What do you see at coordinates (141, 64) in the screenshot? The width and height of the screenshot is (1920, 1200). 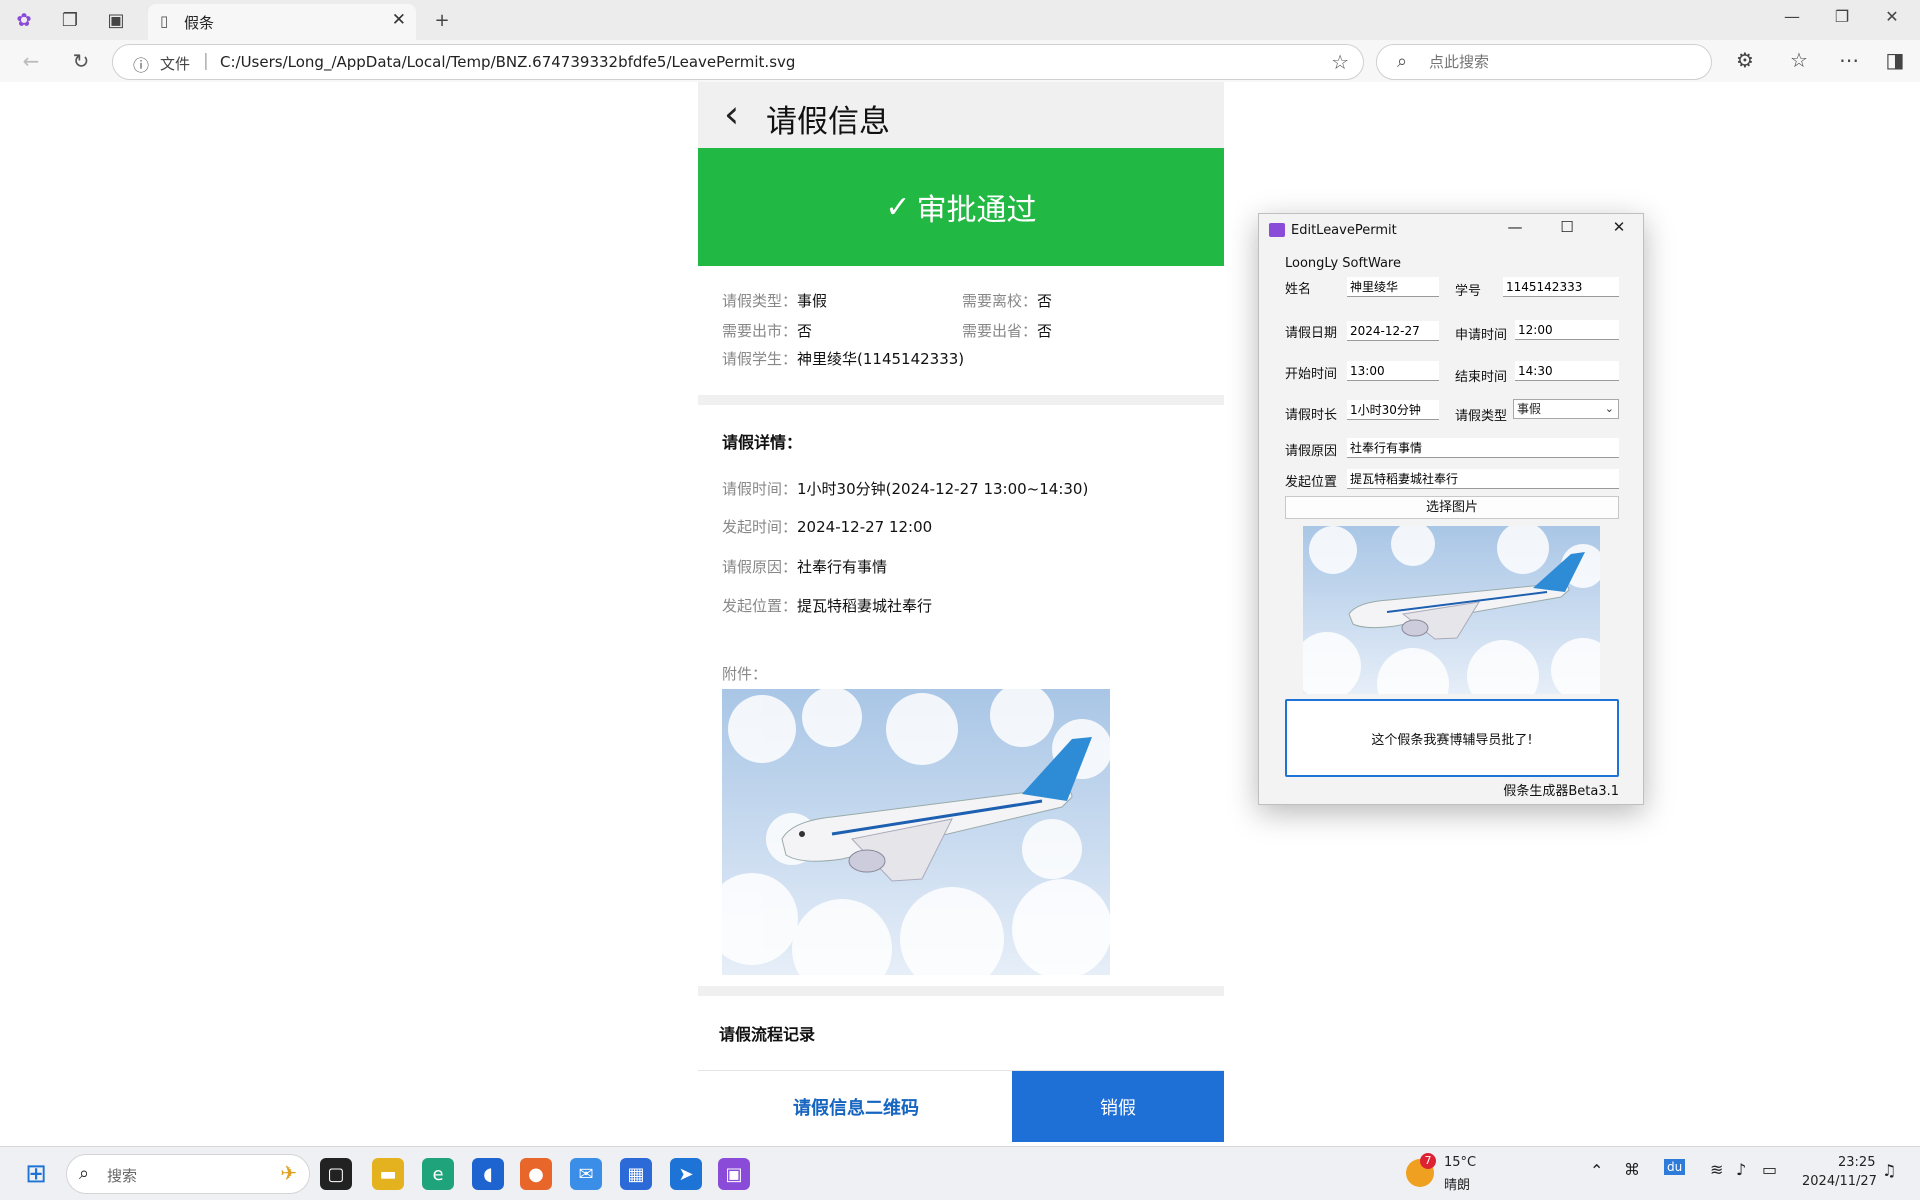 I see `info-icon: ⓘ` at bounding box center [141, 64].